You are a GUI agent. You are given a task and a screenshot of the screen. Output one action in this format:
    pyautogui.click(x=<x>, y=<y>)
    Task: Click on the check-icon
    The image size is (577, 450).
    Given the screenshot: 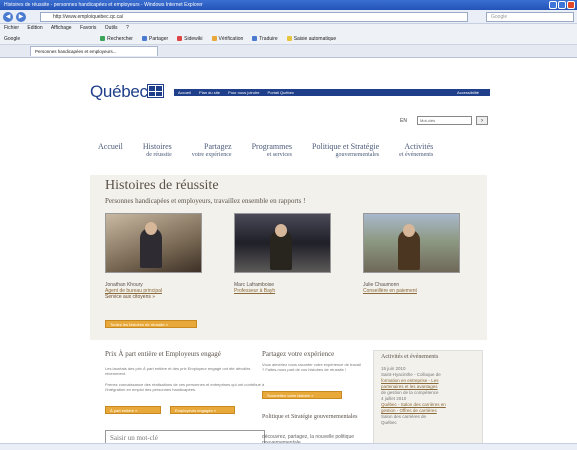 What is the action you would take?
    pyautogui.click(x=214, y=38)
    